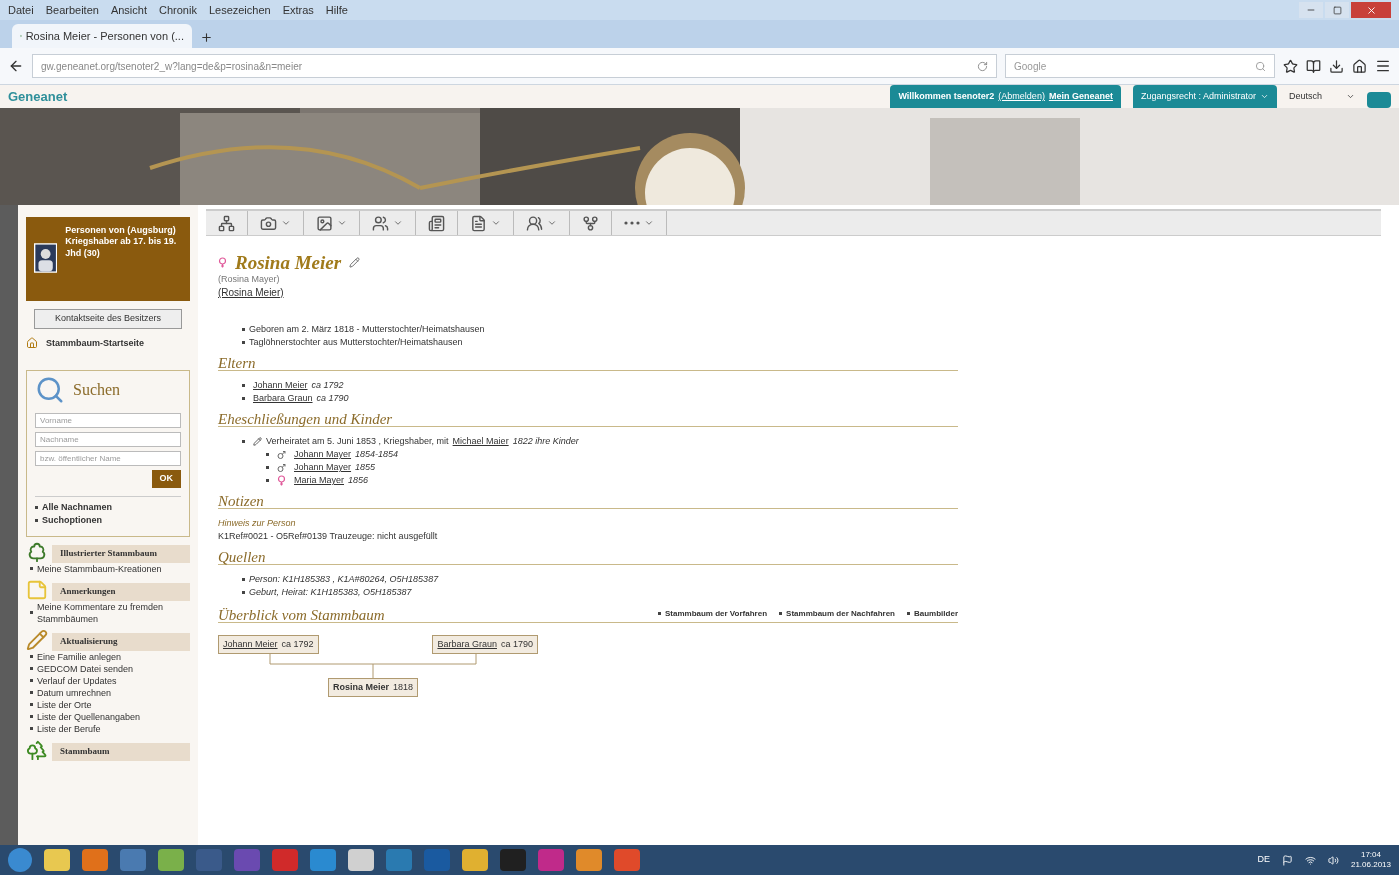 The image size is (1399, 875). What do you see at coordinates (1336, 66) in the screenshot?
I see `download-icon` at bounding box center [1336, 66].